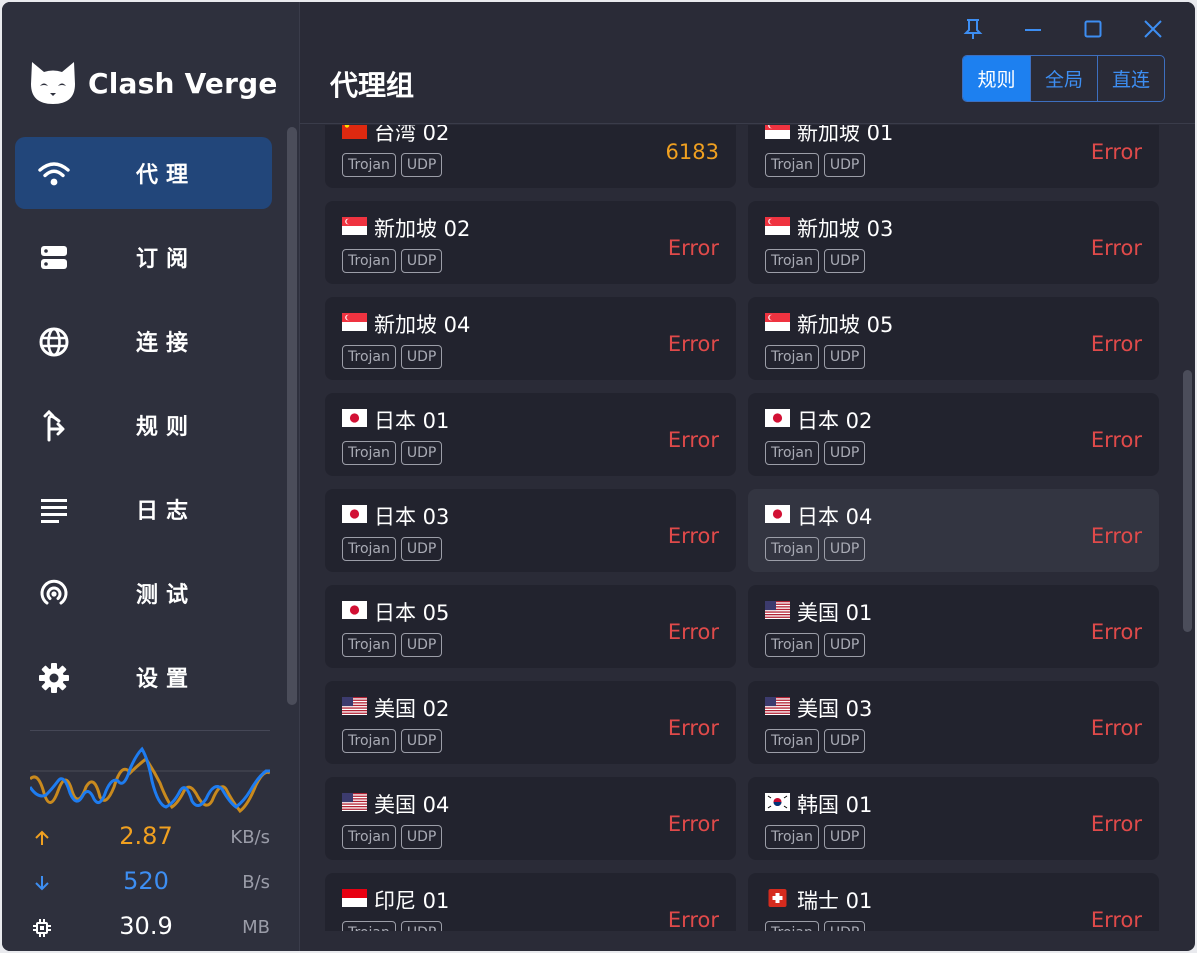  What do you see at coordinates (54, 426) in the screenshot?
I see `fork-arrow-icon` at bounding box center [54, 426].